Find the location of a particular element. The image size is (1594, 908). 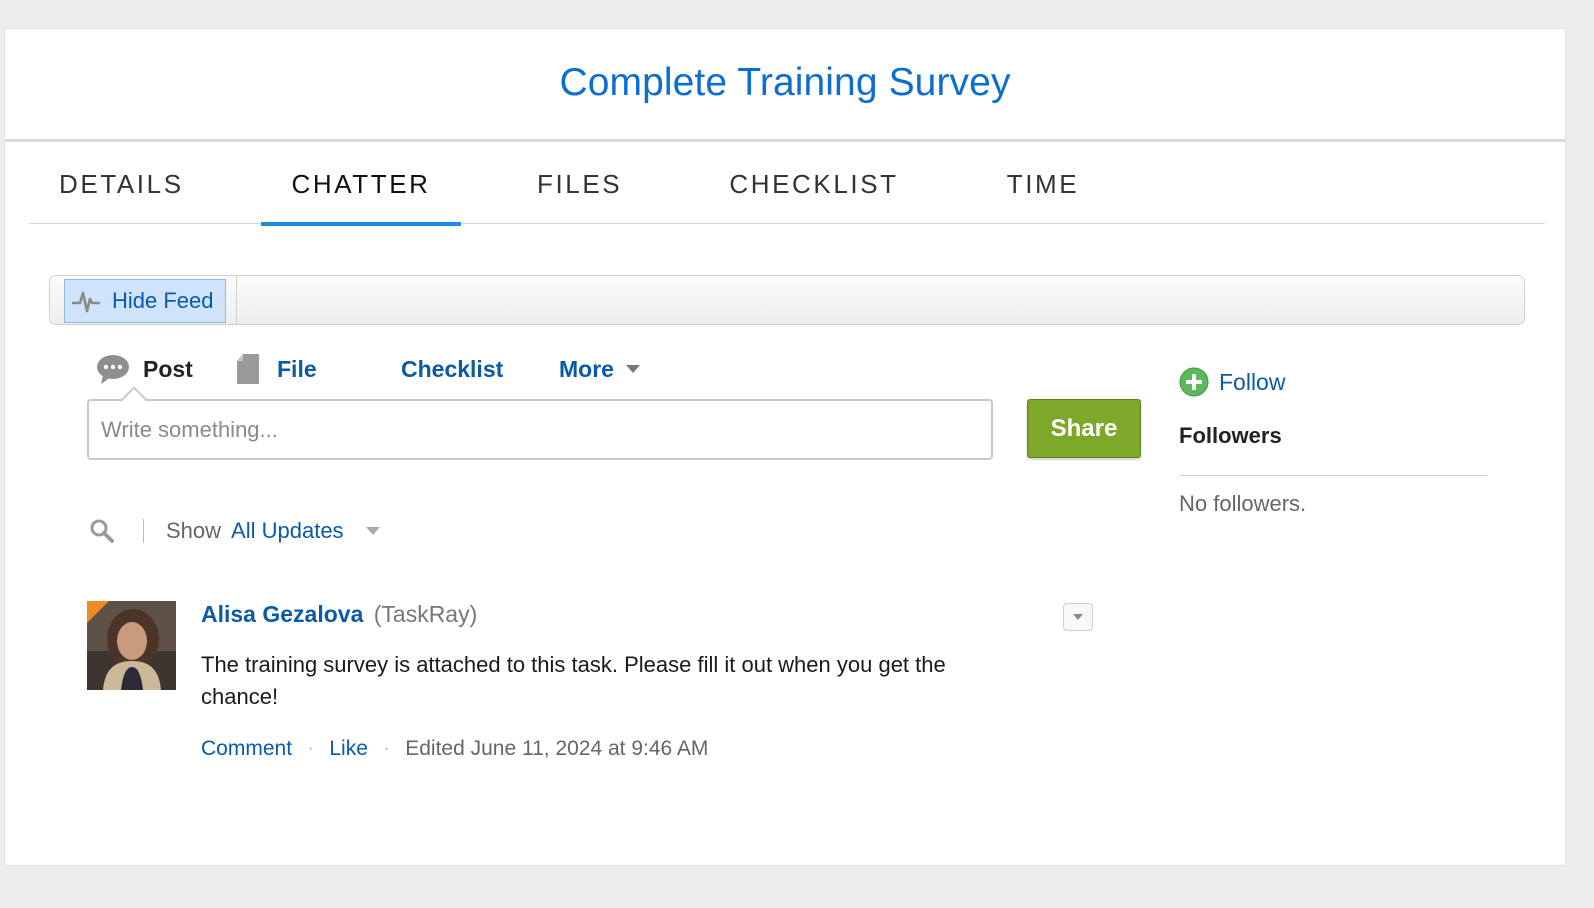

tab-files: FILES is located at coordinates (579, 196).